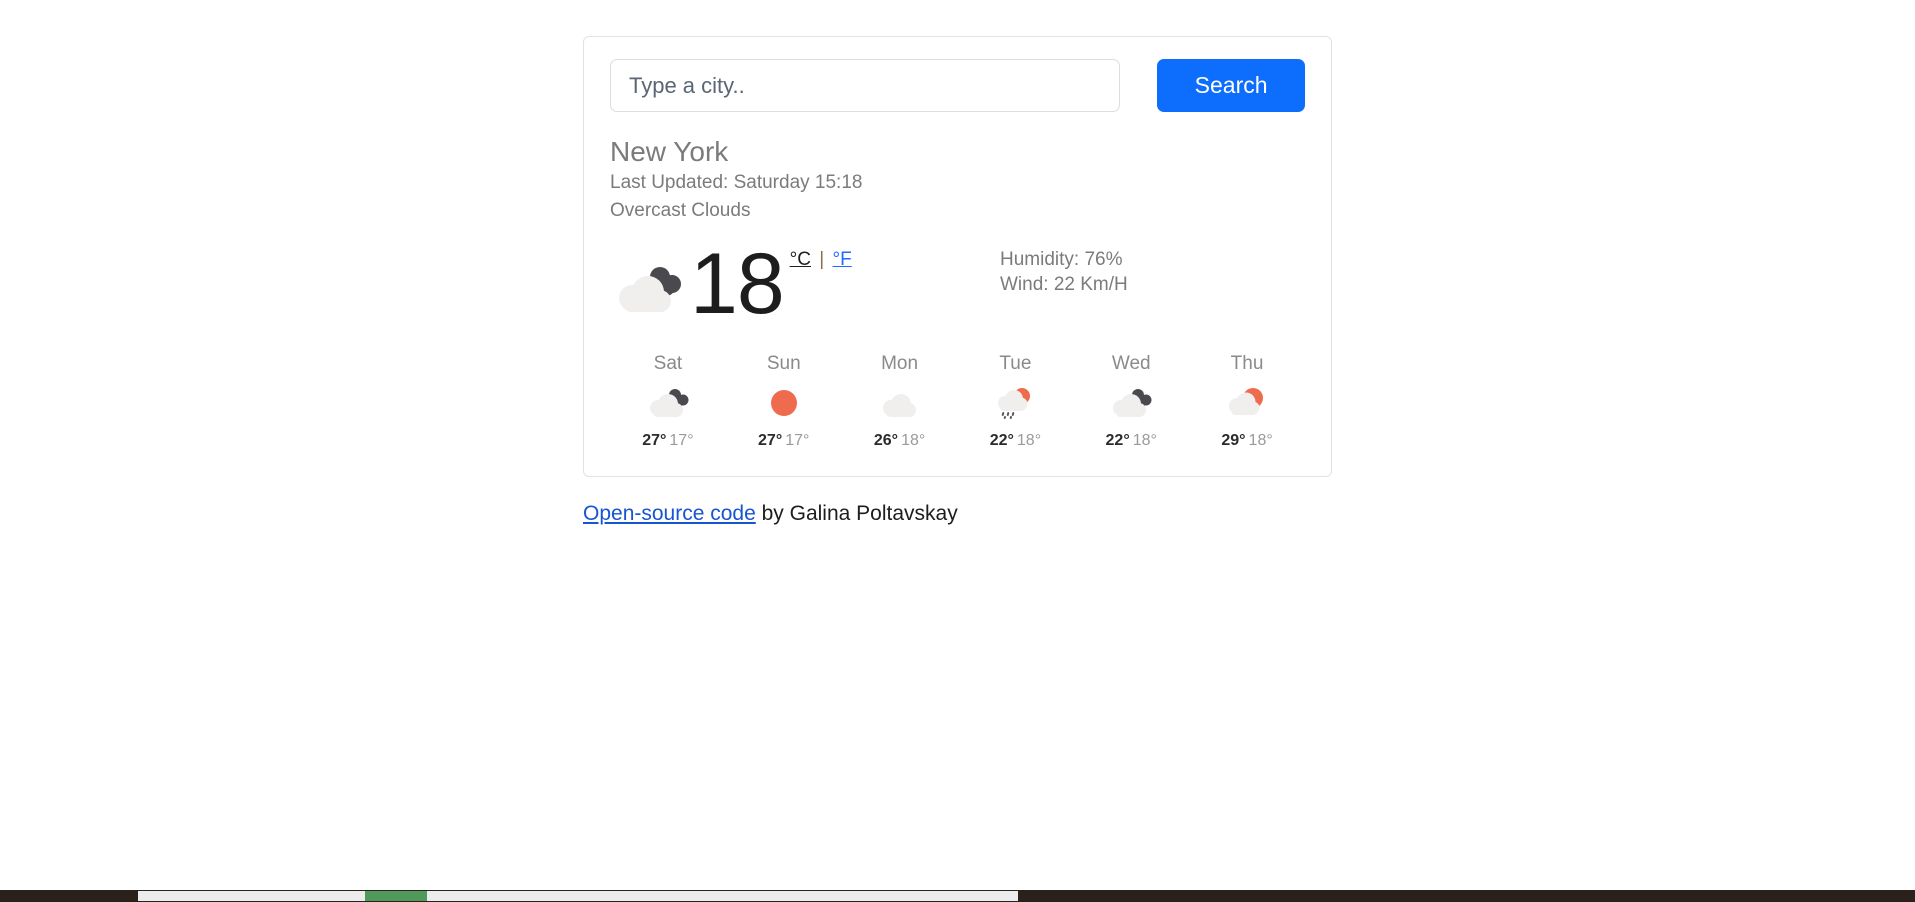  I want to click on search-form: Search, so click(957, 85).